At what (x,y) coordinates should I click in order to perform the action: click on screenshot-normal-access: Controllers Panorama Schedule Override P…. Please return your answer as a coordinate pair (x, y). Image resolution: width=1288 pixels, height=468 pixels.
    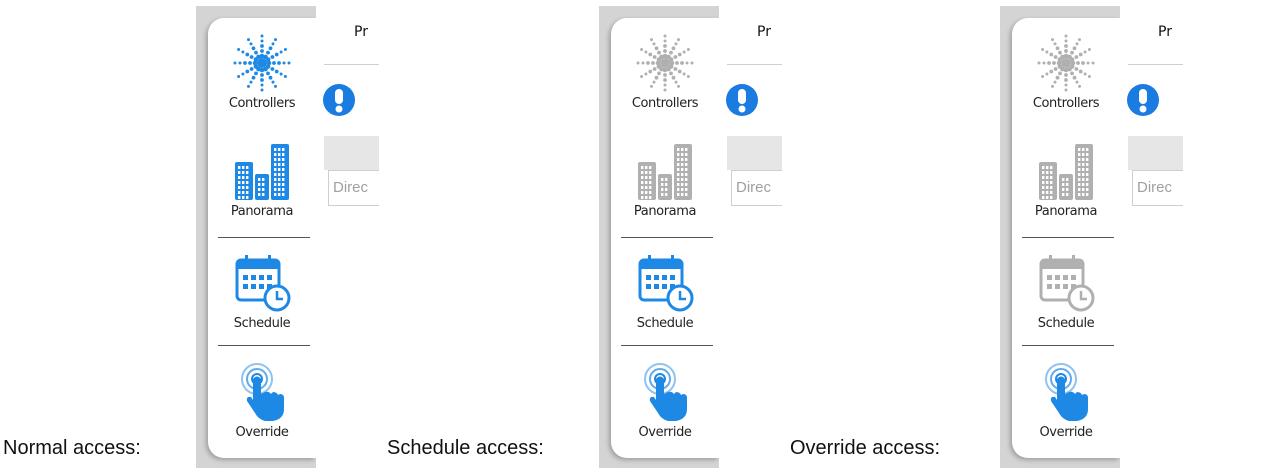
    Looking at the image, I should click on (287, 237).